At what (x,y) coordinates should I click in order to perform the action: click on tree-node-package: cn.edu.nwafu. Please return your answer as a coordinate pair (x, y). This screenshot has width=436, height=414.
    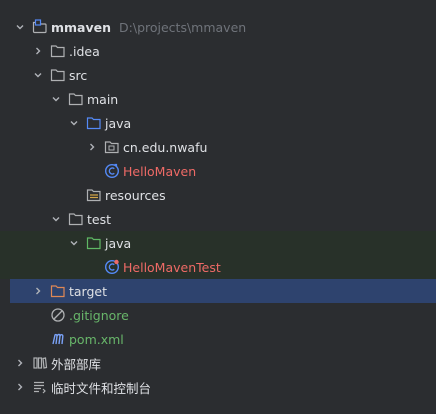
    Looking at the image, I should click on (218, 147).